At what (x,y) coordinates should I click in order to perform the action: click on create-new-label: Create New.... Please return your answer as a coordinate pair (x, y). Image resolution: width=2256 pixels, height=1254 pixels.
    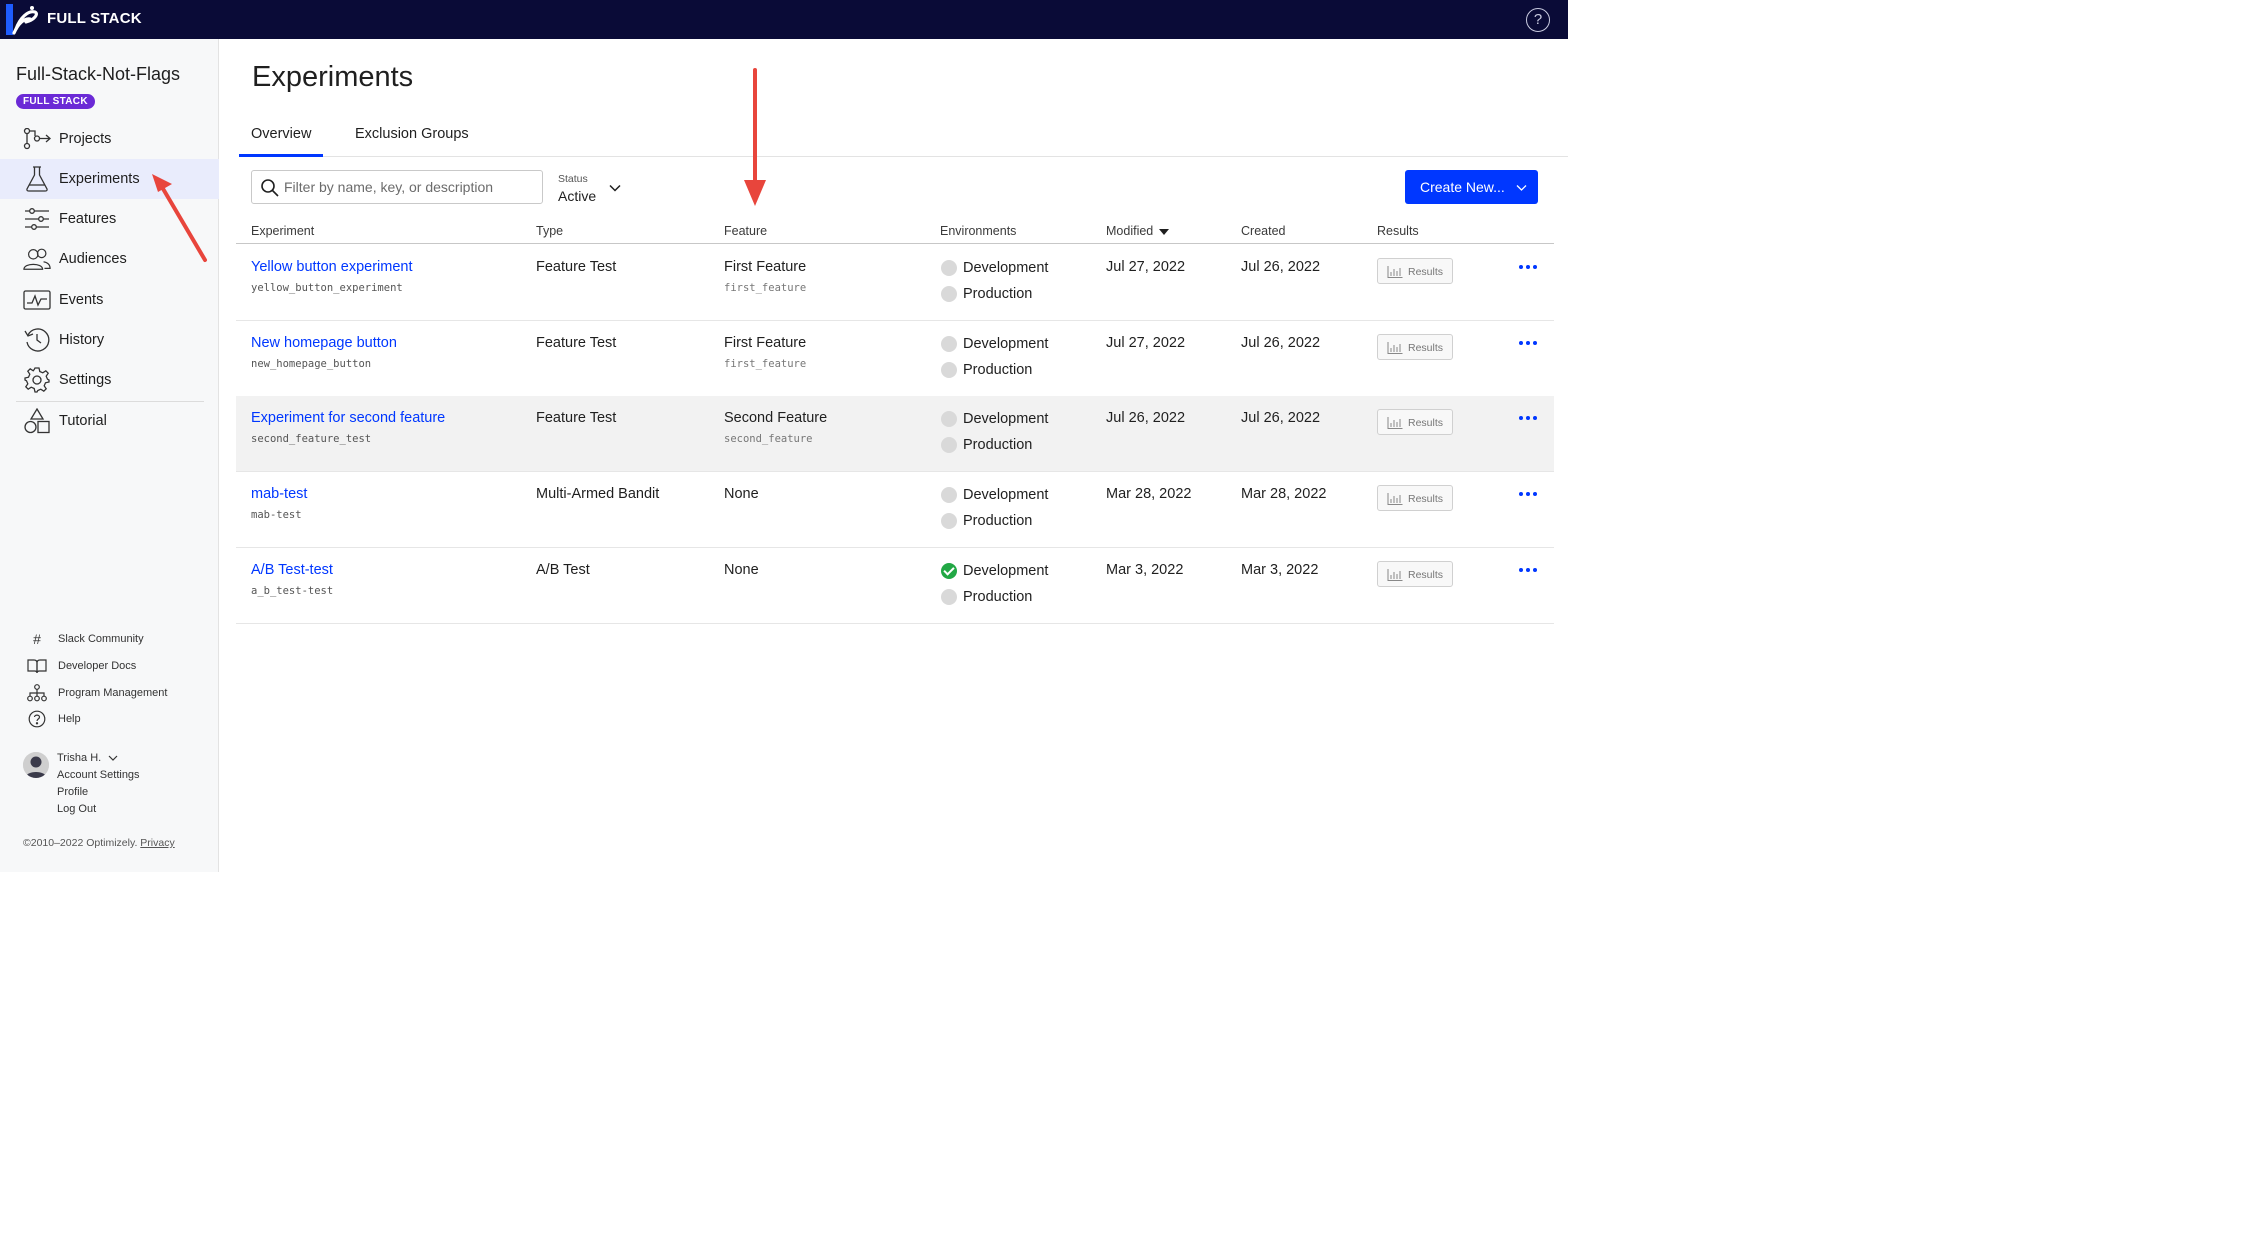
    Looking at the image, I should click on (1462, 187).